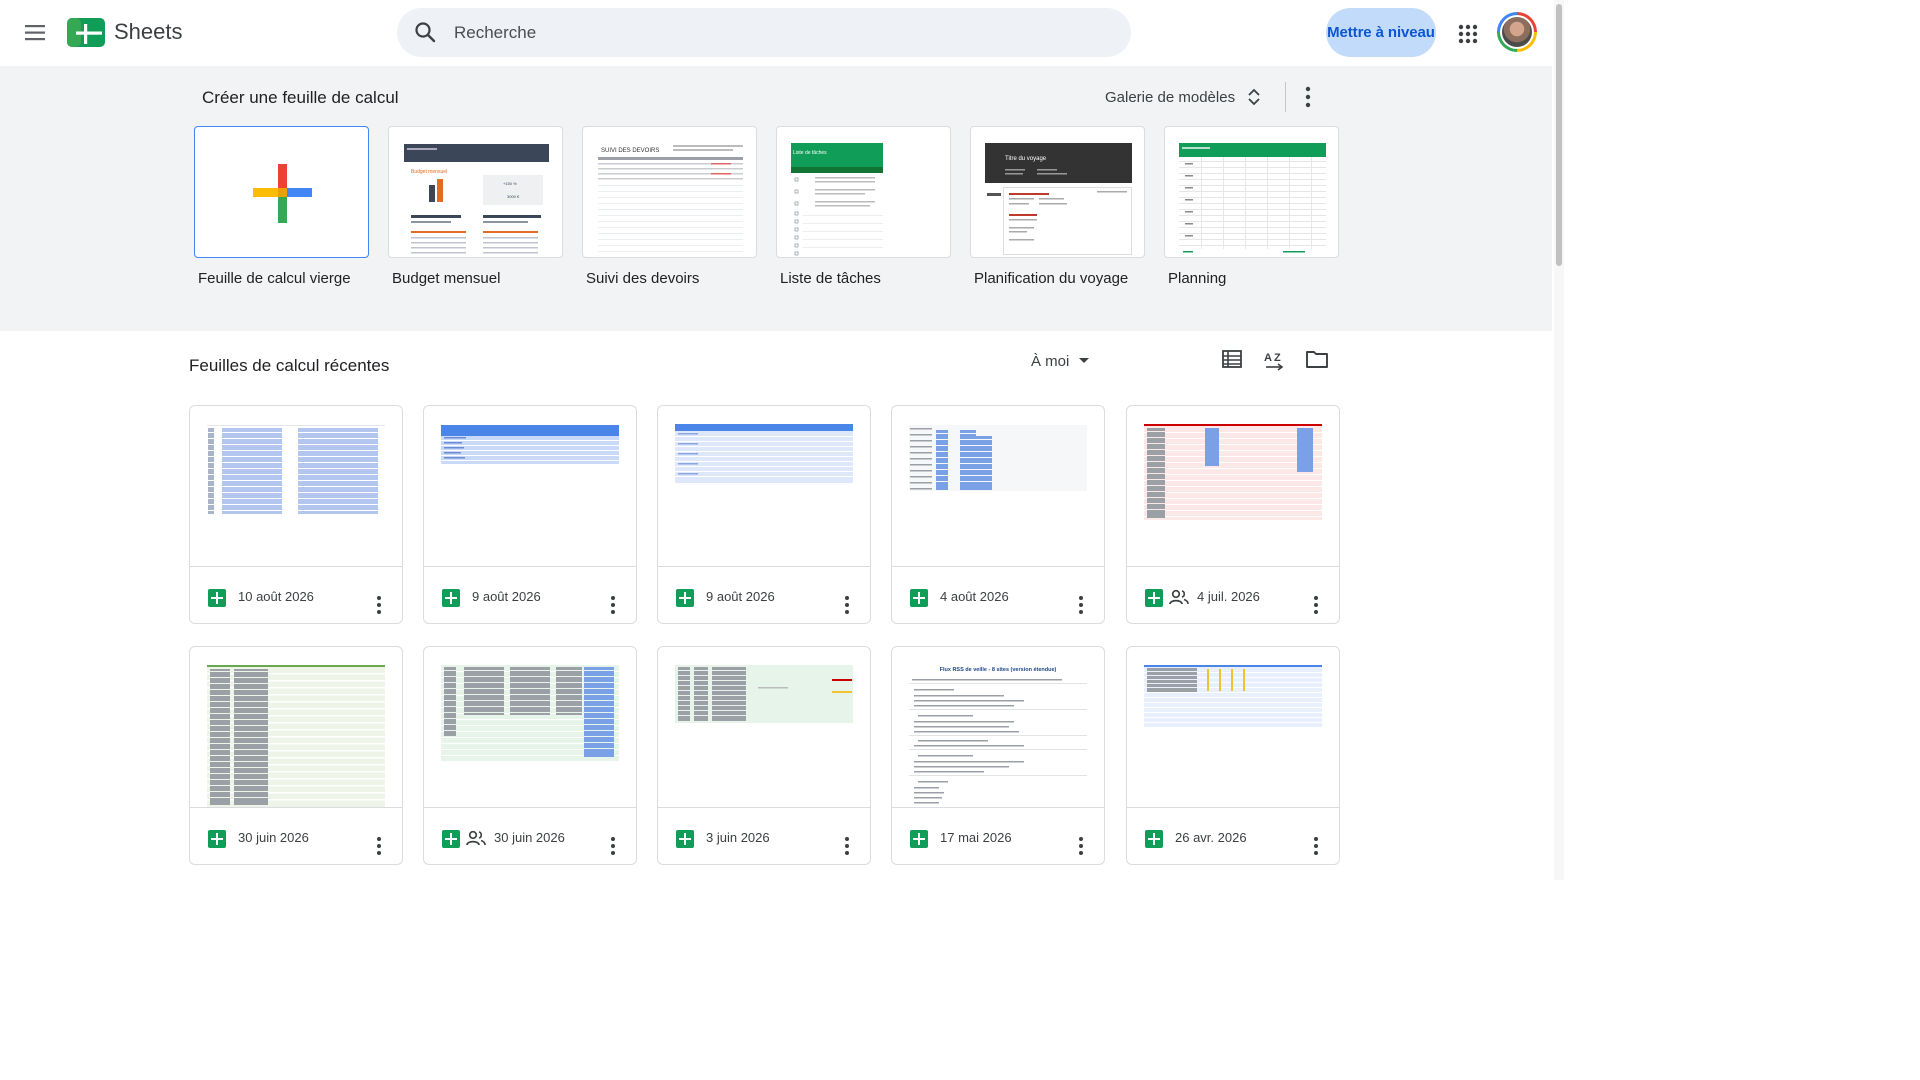  I want to click on divider, so click(1285, 97).